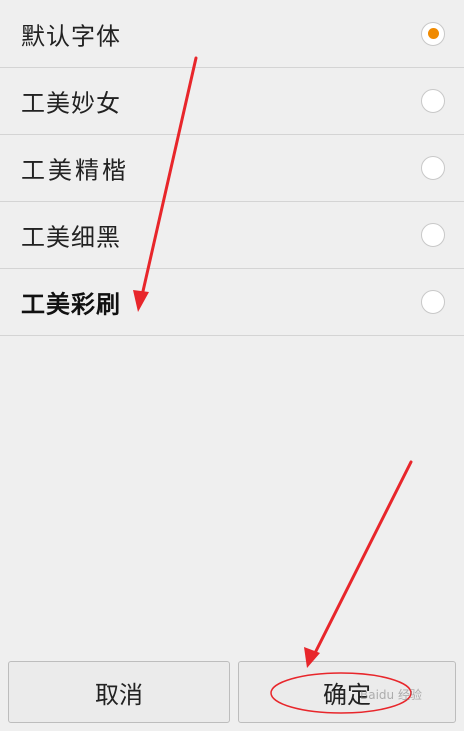 The width and height of the screenshot is (464, 731). Describe the element at coordinates (71, 304) in the screenshot. I see `font-option-label: 工美彩刷` at that location.